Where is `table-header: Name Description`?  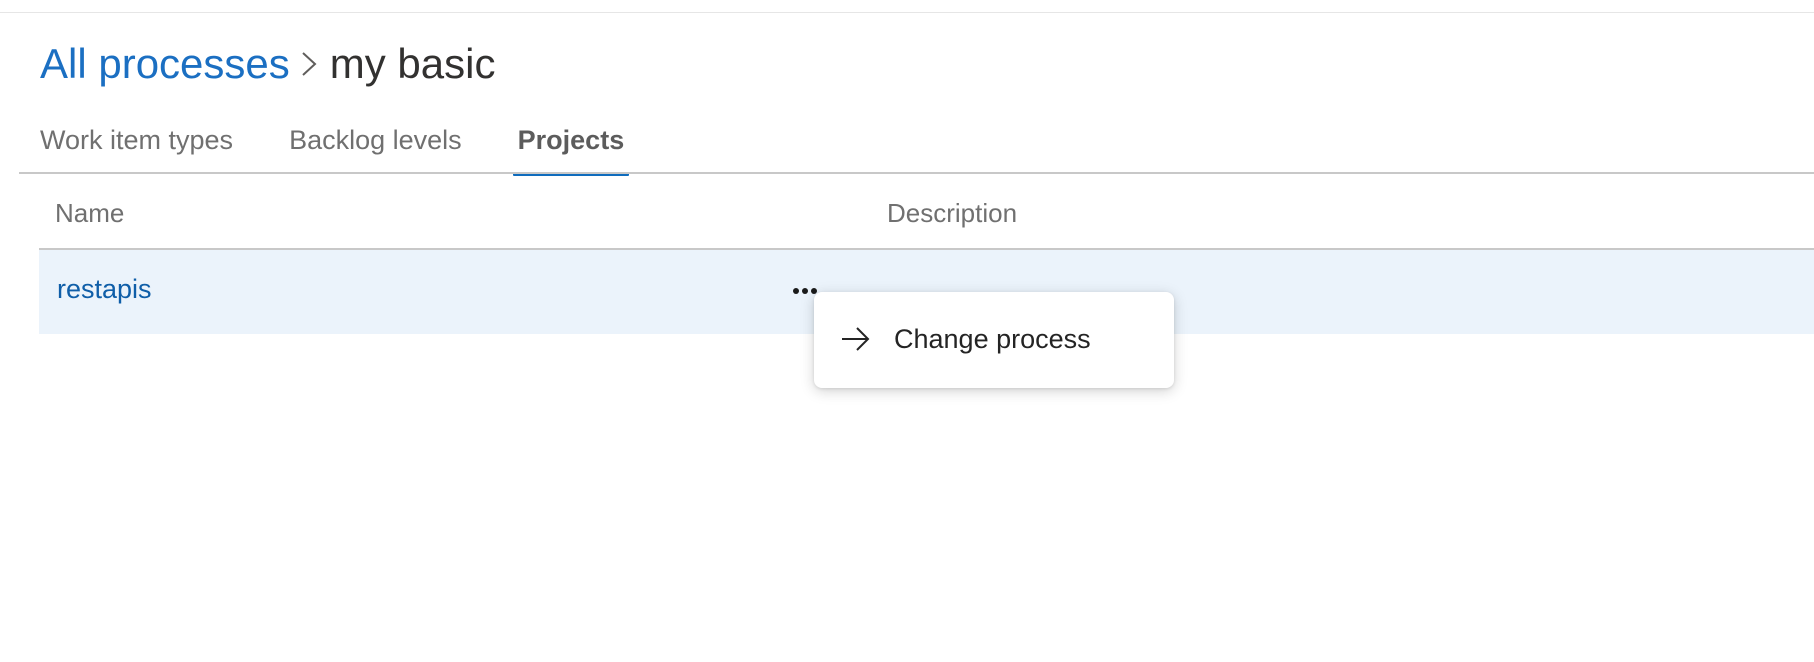 table-header: Name Description is located at coordinates (926, 220).